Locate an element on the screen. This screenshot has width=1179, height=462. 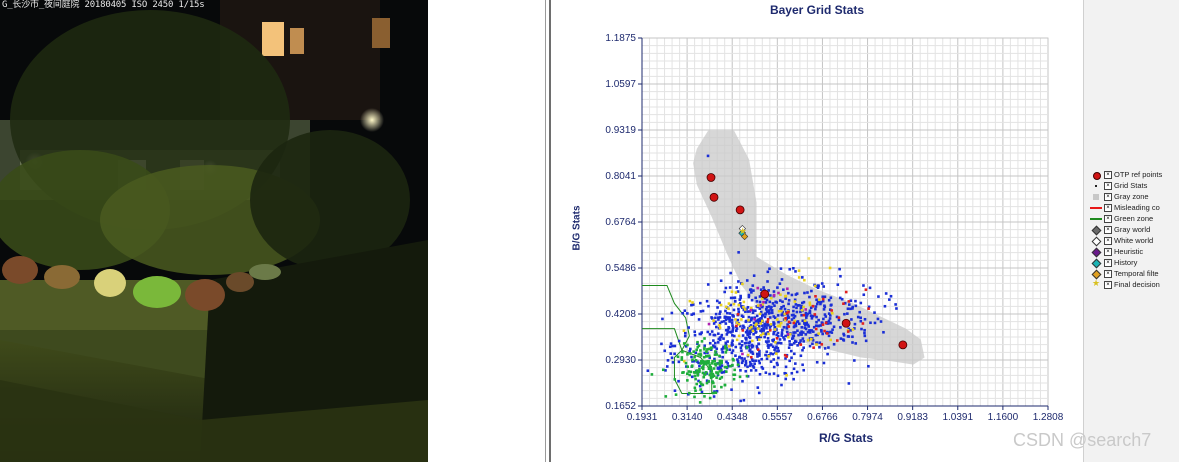
legend-item: × Green zone is located at coordinates (1121, 218).